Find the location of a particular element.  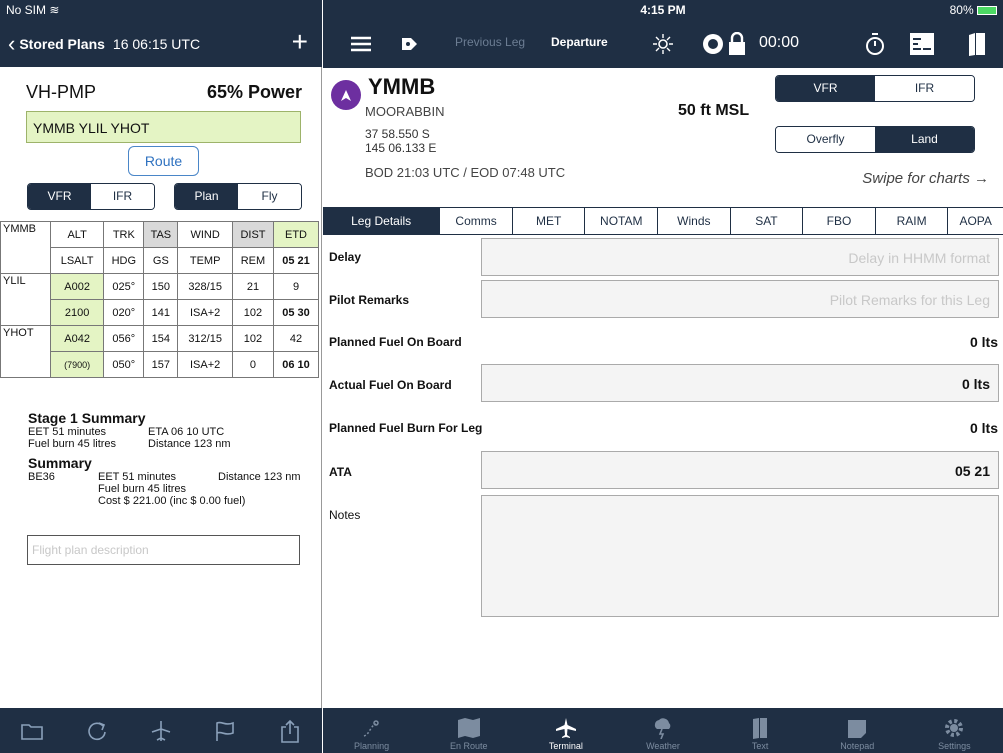

aircraft-registration: VH-PMP is located at coordinates (61, 92).